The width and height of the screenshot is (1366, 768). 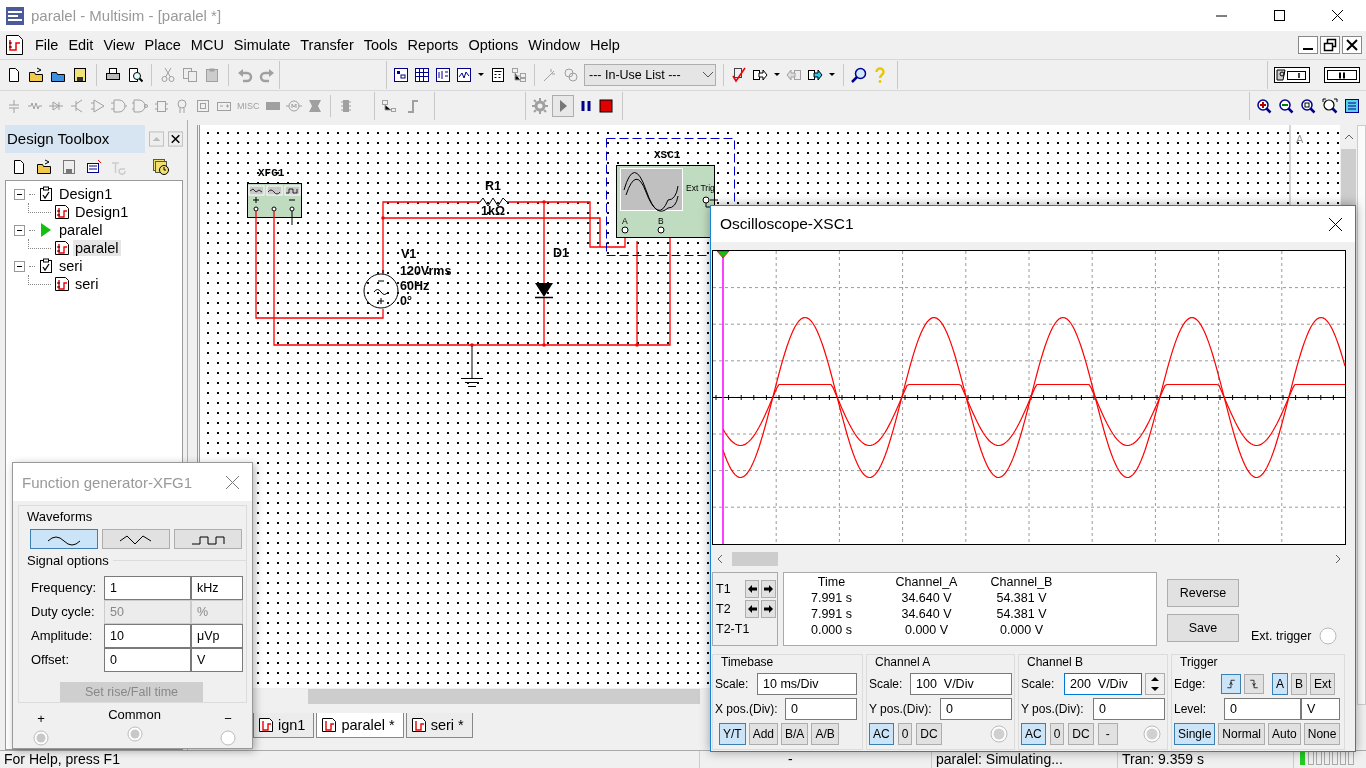 I want to click on trigger-mode-button: Single, so click(x=1195, y=733).